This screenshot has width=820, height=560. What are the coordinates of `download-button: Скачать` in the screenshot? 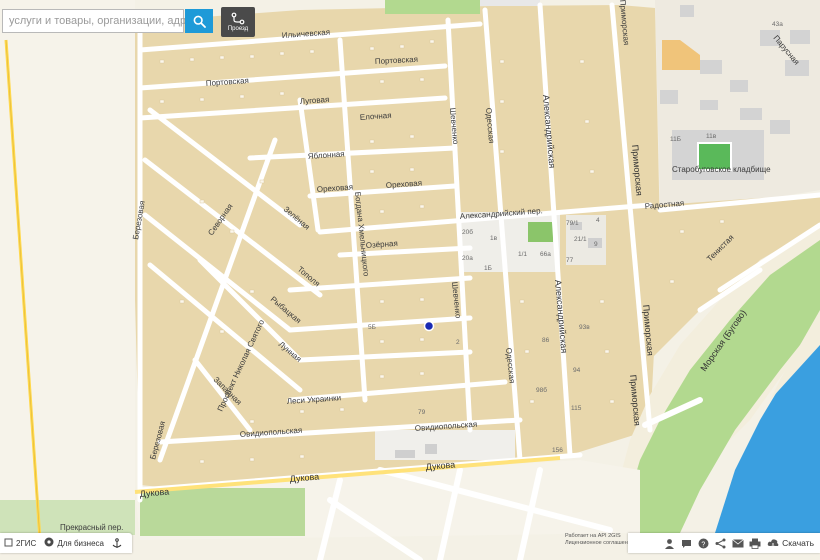 It's located at (791, 543).